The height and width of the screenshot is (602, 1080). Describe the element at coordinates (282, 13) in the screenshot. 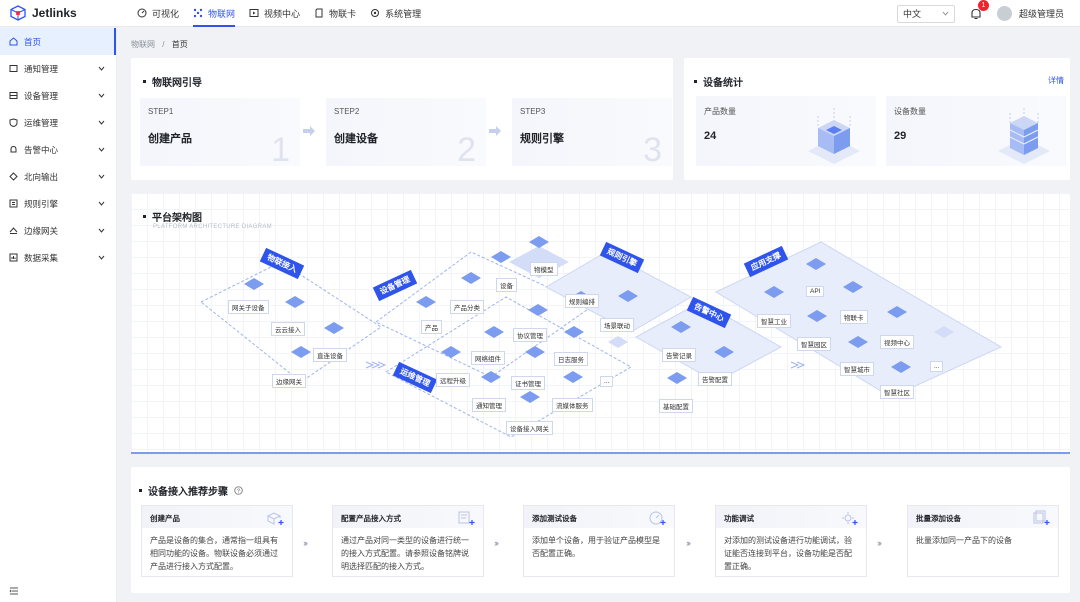

I see `nav-label: 视频中心` at that location.